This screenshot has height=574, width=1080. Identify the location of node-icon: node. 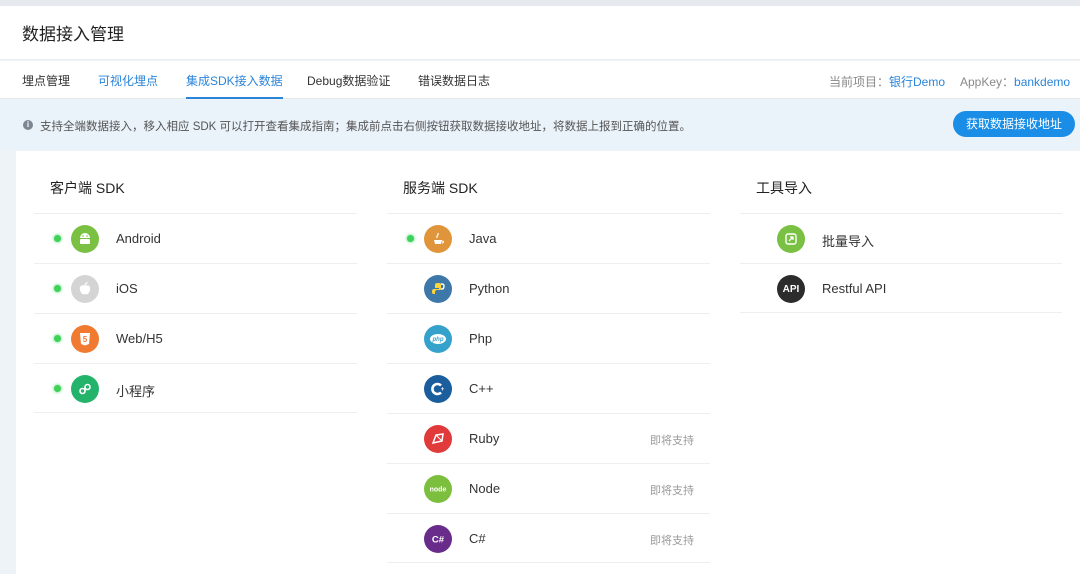
(438, 489).